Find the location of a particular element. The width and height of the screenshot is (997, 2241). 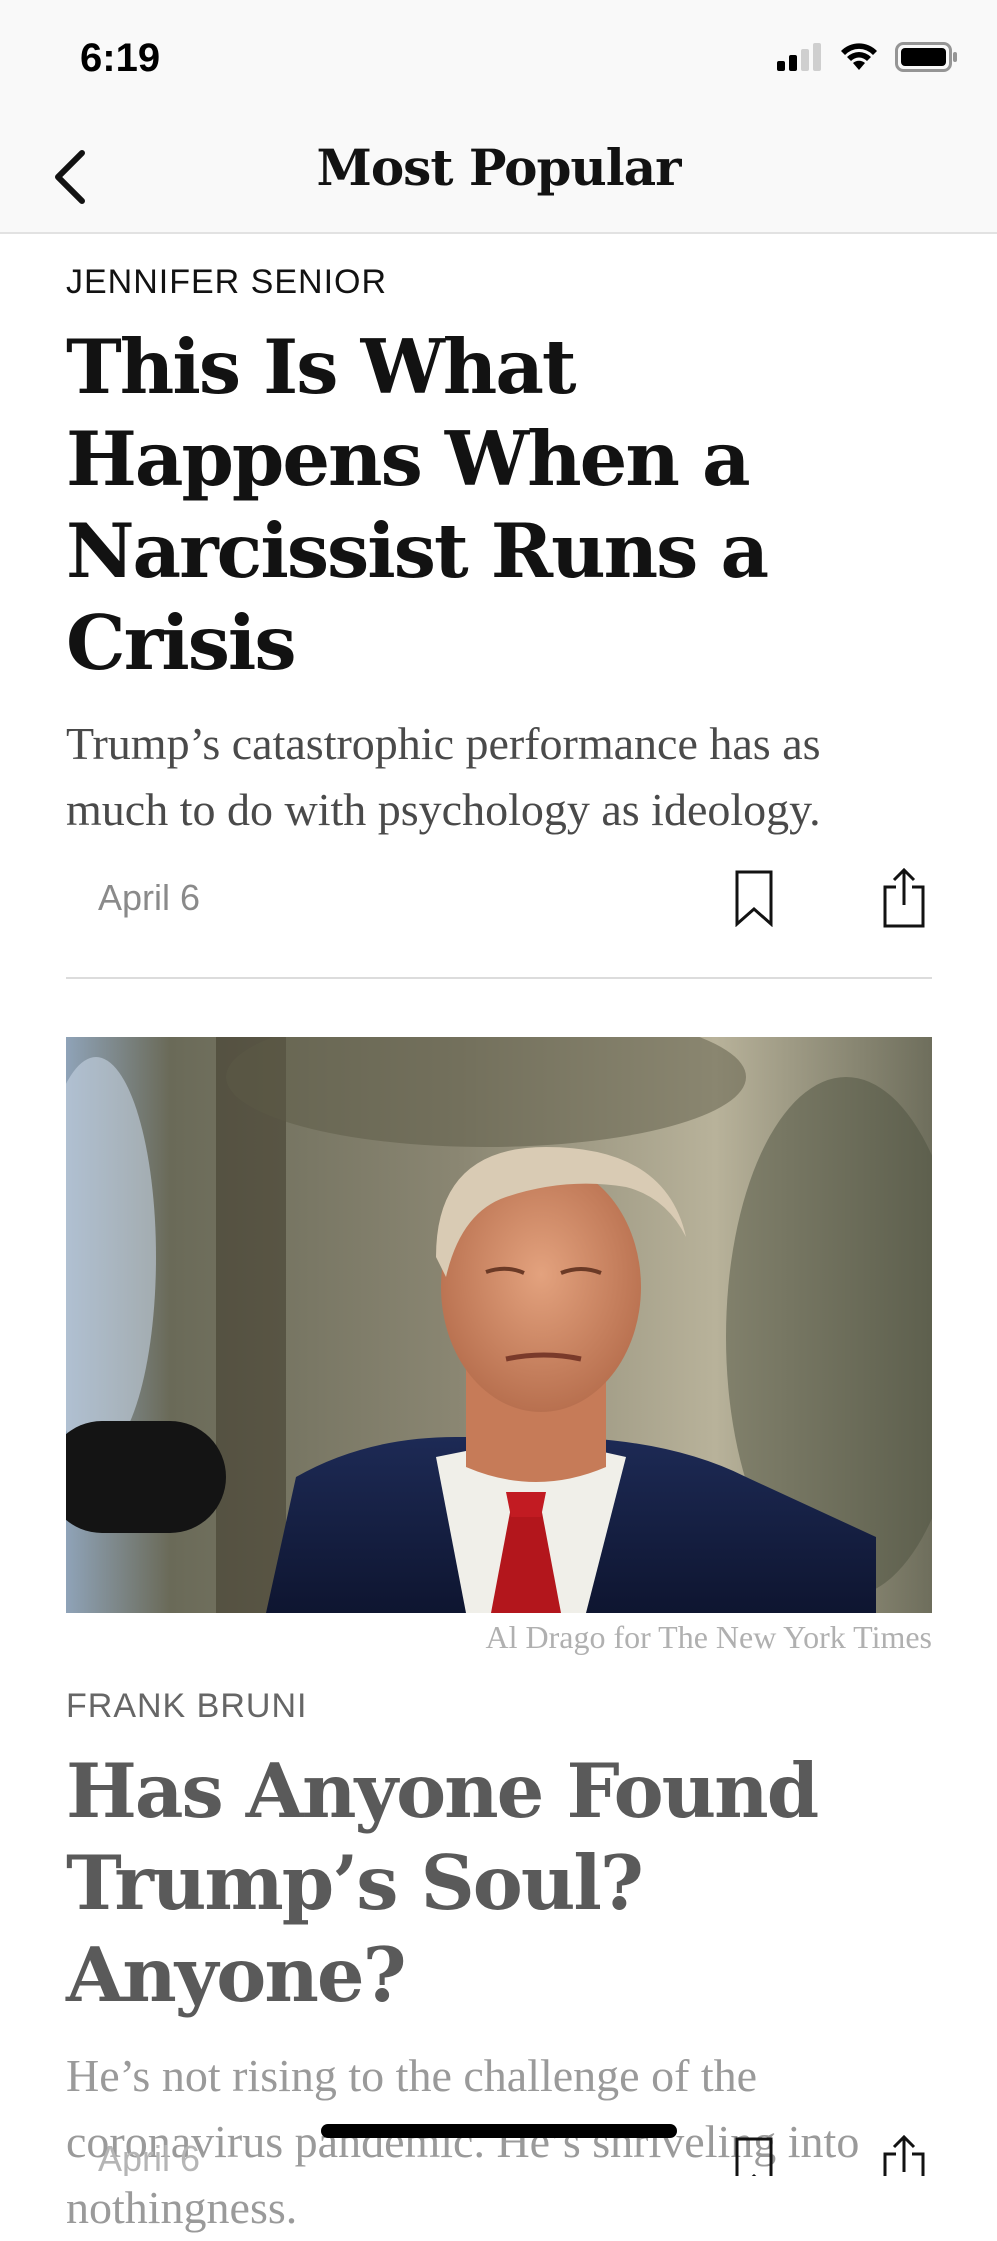

wifi-icon is located at coordinates (859, 56).